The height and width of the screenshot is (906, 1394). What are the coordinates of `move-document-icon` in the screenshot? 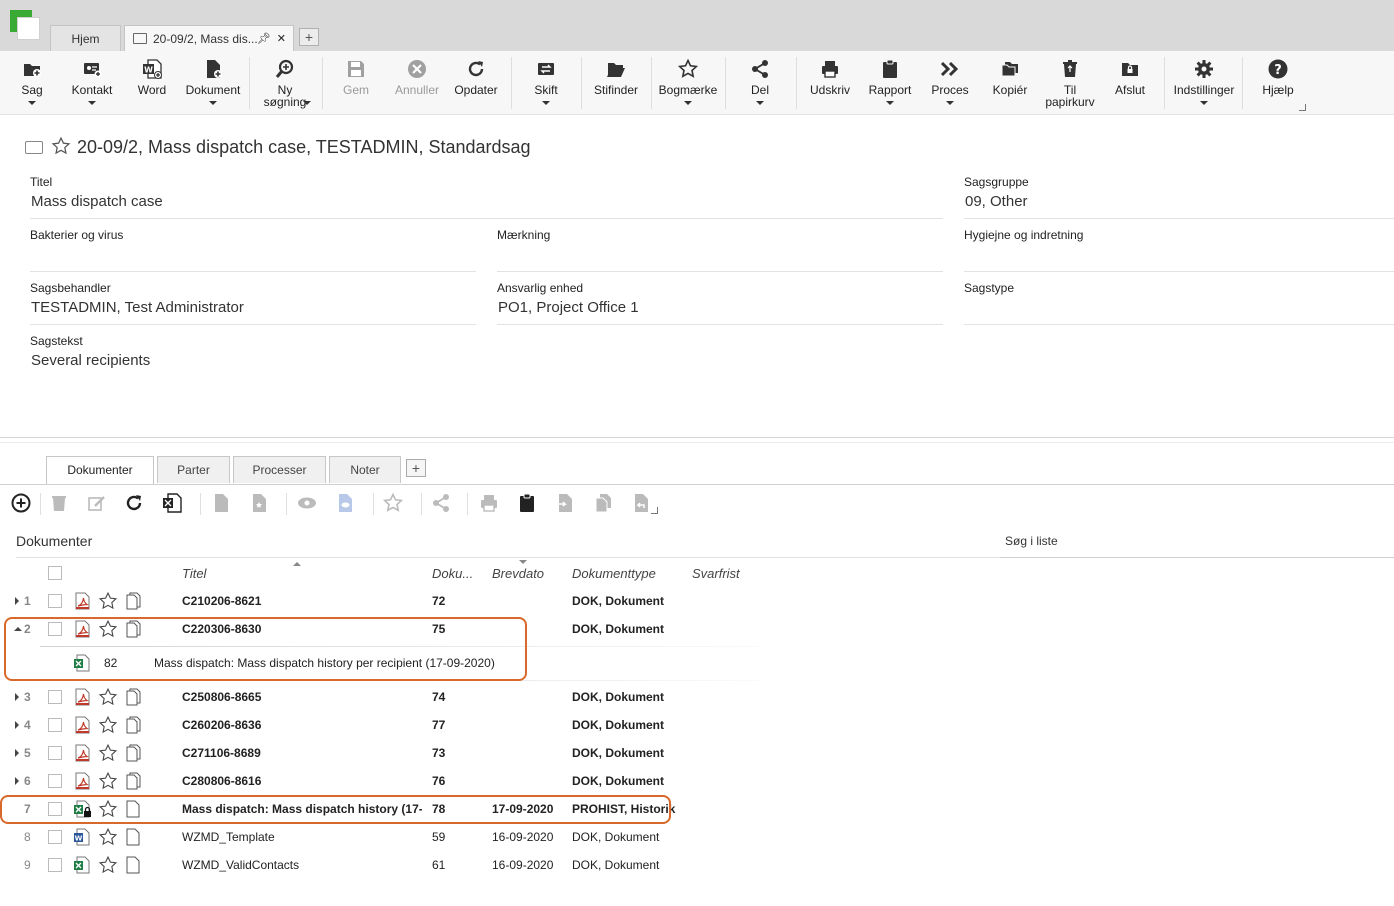 It's located at (565, 503).